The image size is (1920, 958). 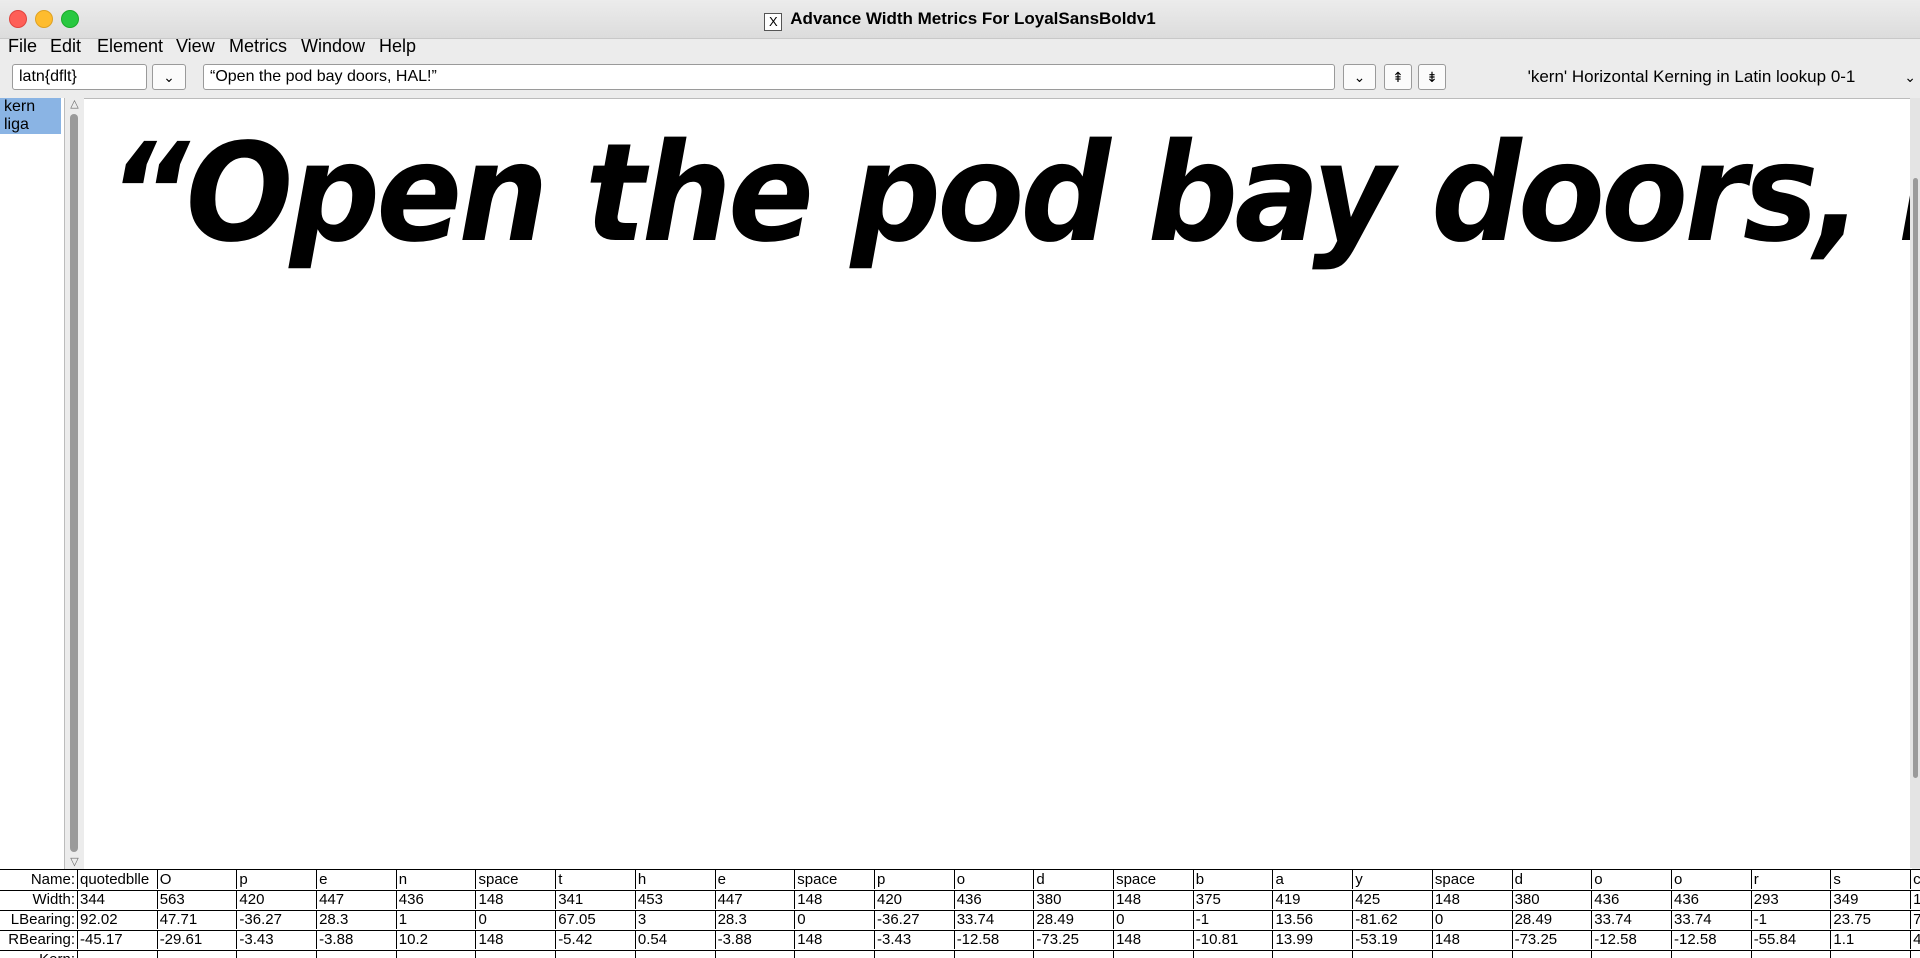 What do you see at coordinates (1393, 899) in the screenshot?
I see `glyph-width-cell: 425` at bounding box center [1393, 899].